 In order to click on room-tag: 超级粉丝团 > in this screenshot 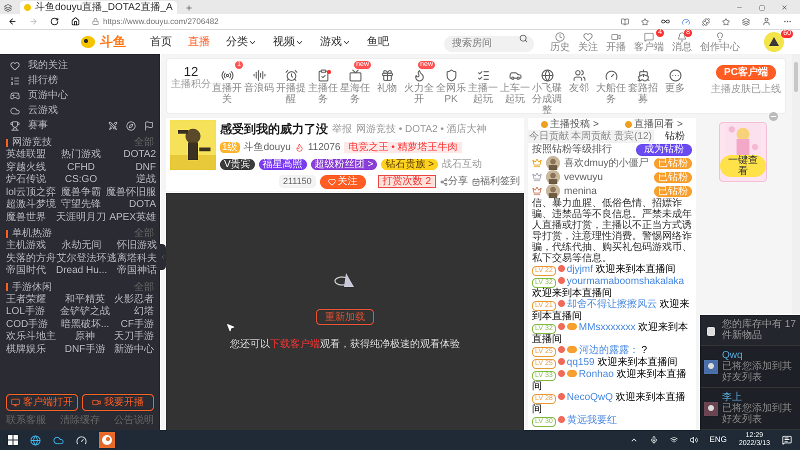, I will do `click(344, 164)`.